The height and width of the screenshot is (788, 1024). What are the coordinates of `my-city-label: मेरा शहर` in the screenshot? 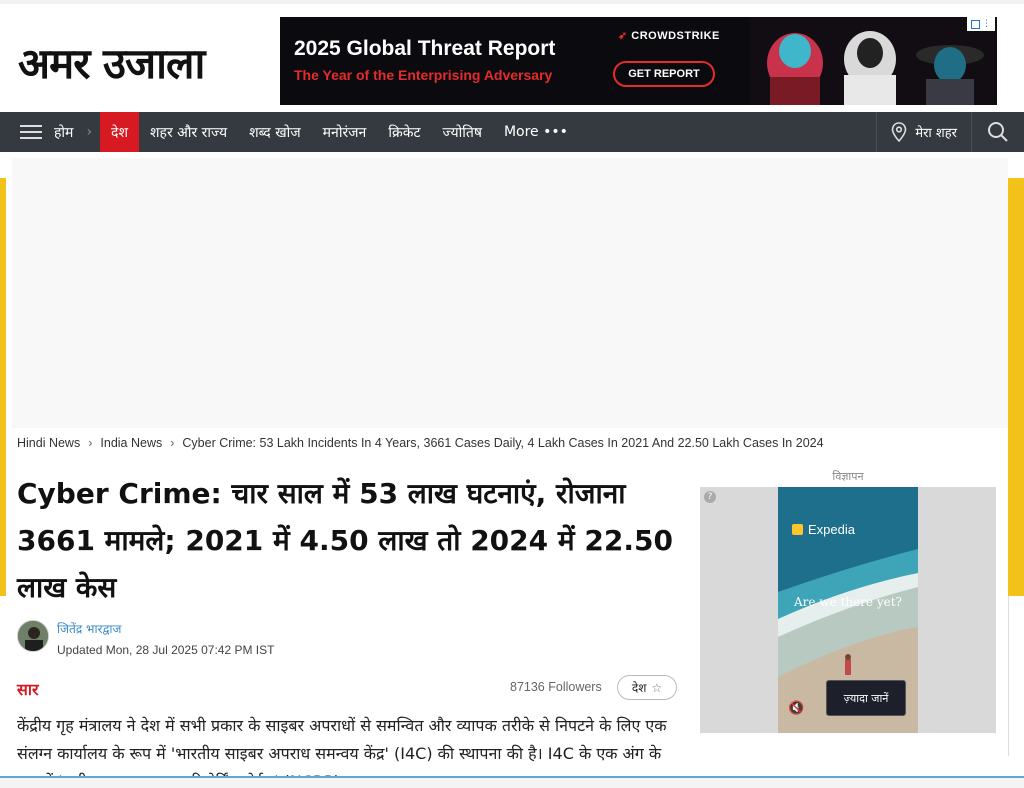 It's located at (936, 133).